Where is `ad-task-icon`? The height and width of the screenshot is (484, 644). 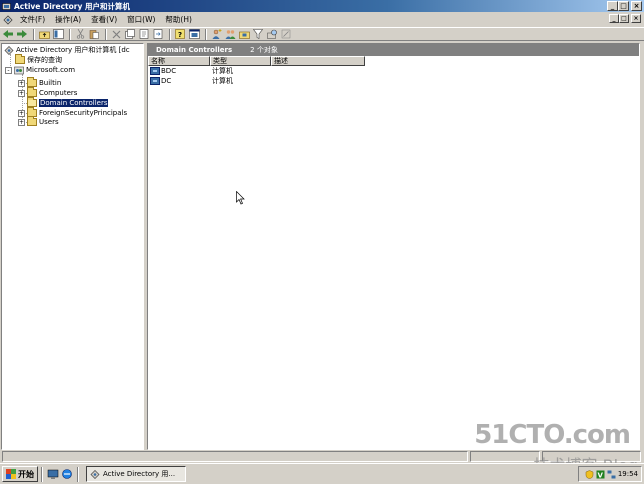 ad-task-icon is located at coordinates (95, 474).